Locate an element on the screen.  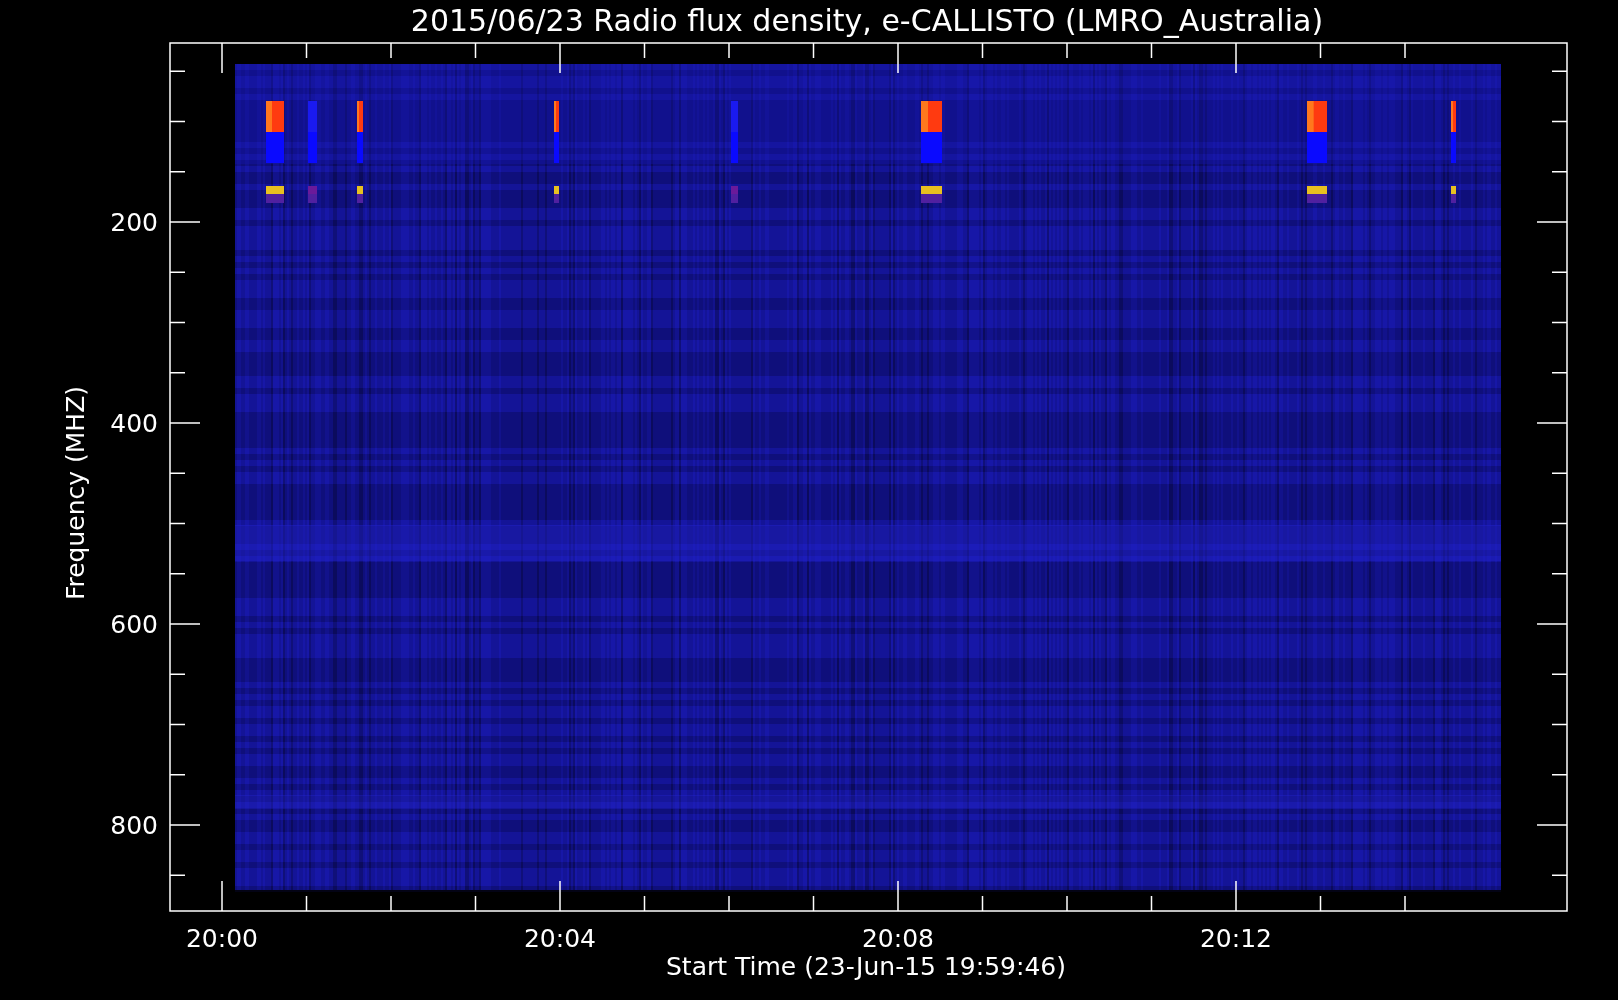
y-axis-label: Frequency (MHZ) is located at coordinates (75, 493).